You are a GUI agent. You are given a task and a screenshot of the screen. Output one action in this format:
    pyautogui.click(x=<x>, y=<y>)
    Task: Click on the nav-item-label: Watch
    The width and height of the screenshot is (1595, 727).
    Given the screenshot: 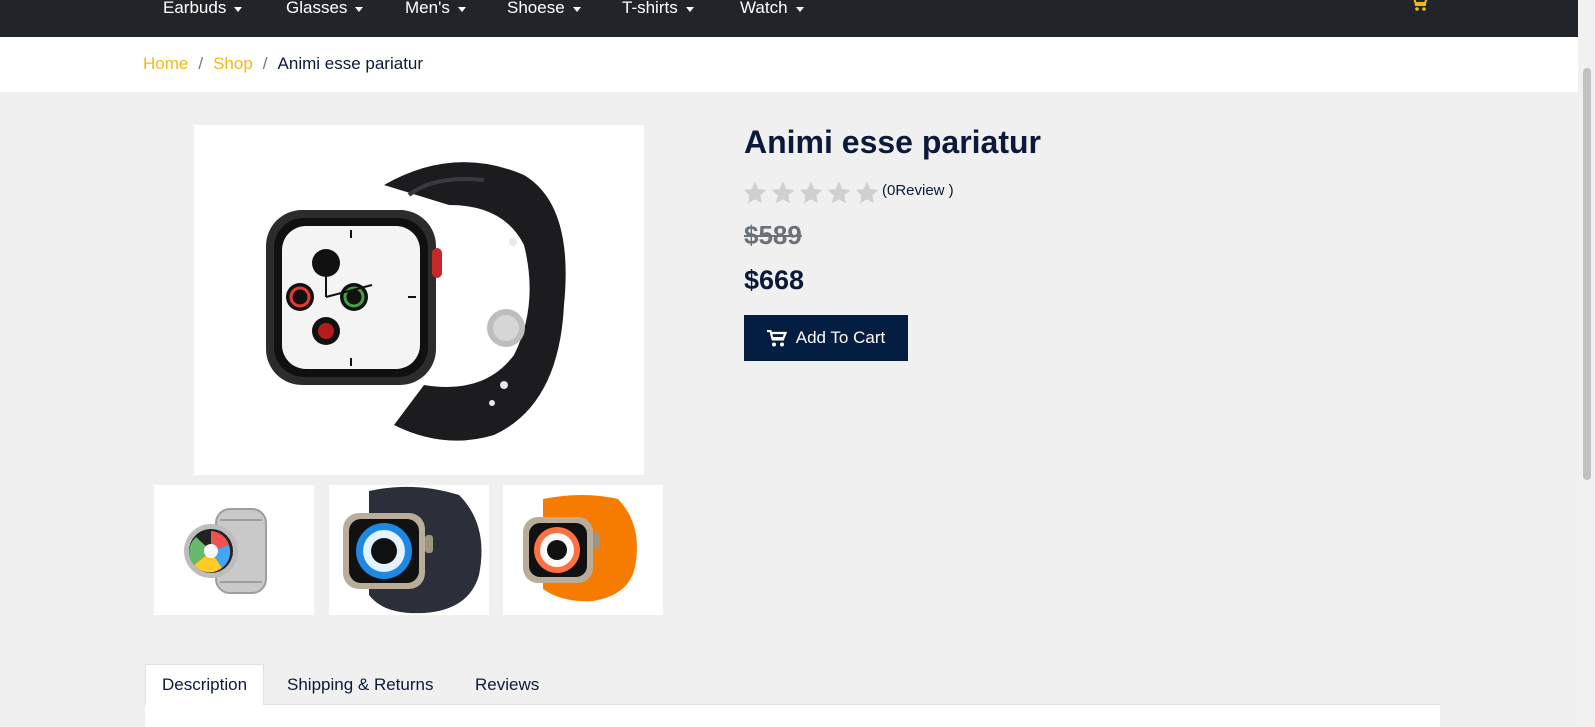 What is the action you would take?
    pyautogui.click(x=764, y=8)
    